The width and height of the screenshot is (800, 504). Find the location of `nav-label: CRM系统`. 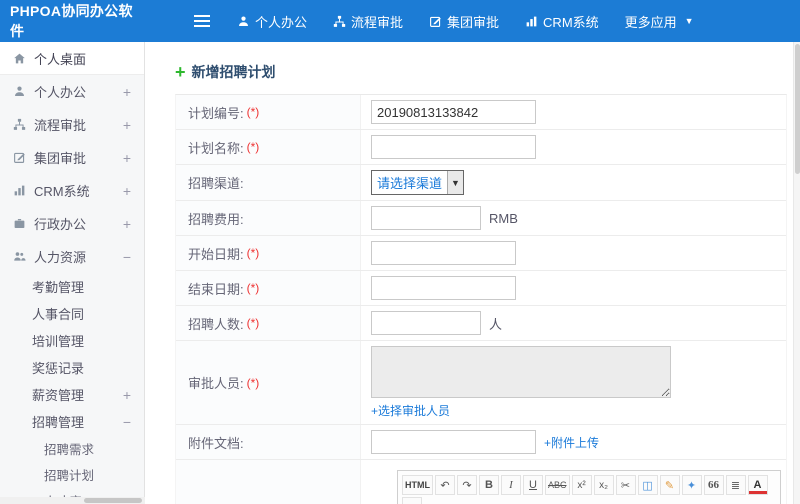

nav-label: CRM系统 is located at coordinates (571, 22).